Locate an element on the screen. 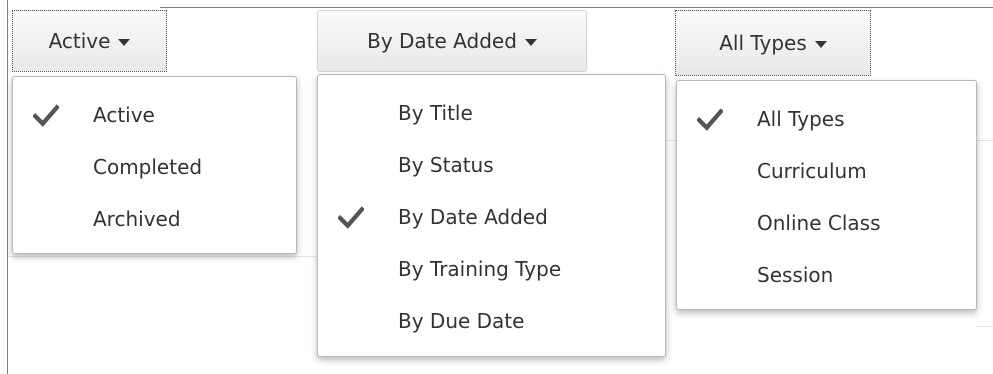  sort-filter-button: By Date Added is located at coordinates (452, 41).